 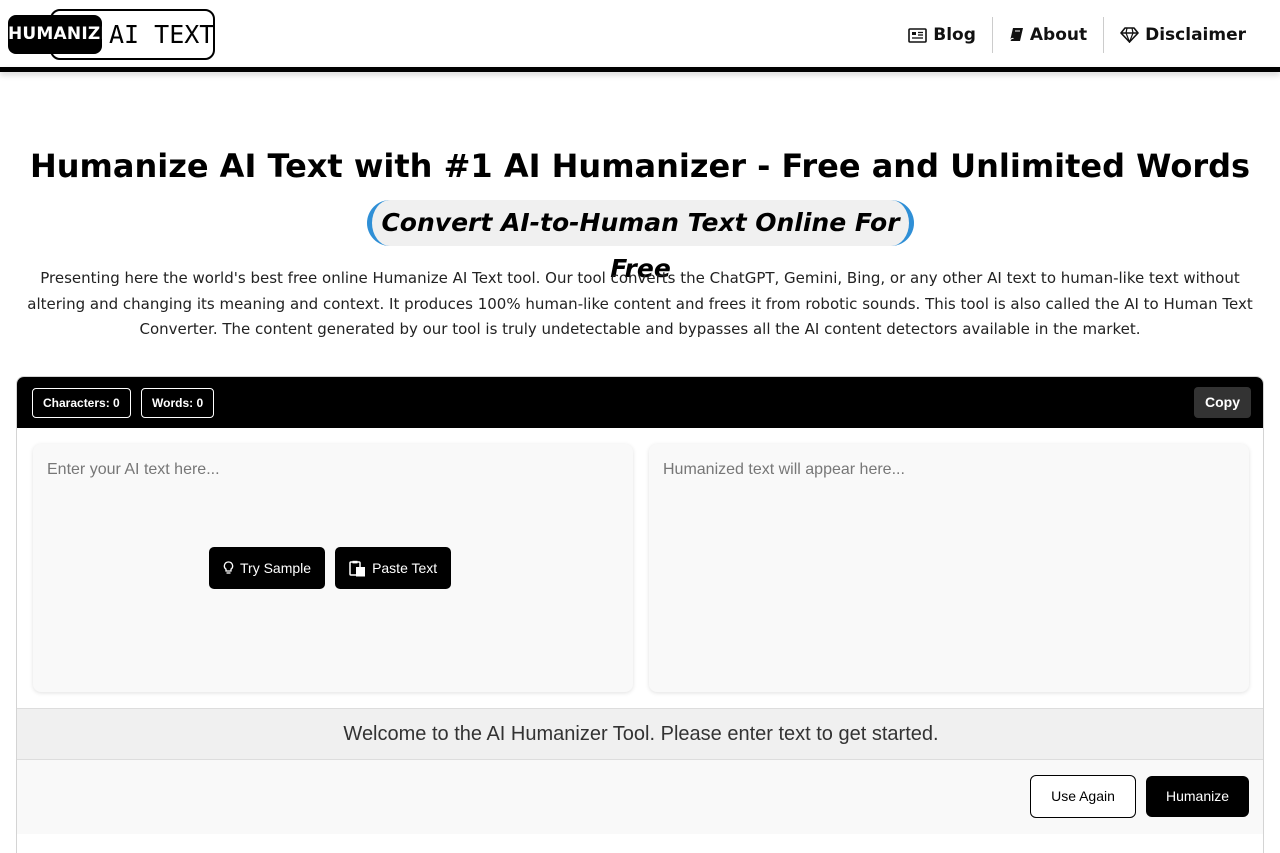 What do you see at coordinates (228, 567) in the screenshot?
I see `lightbulb-icon` at bounding box center [228, 567].